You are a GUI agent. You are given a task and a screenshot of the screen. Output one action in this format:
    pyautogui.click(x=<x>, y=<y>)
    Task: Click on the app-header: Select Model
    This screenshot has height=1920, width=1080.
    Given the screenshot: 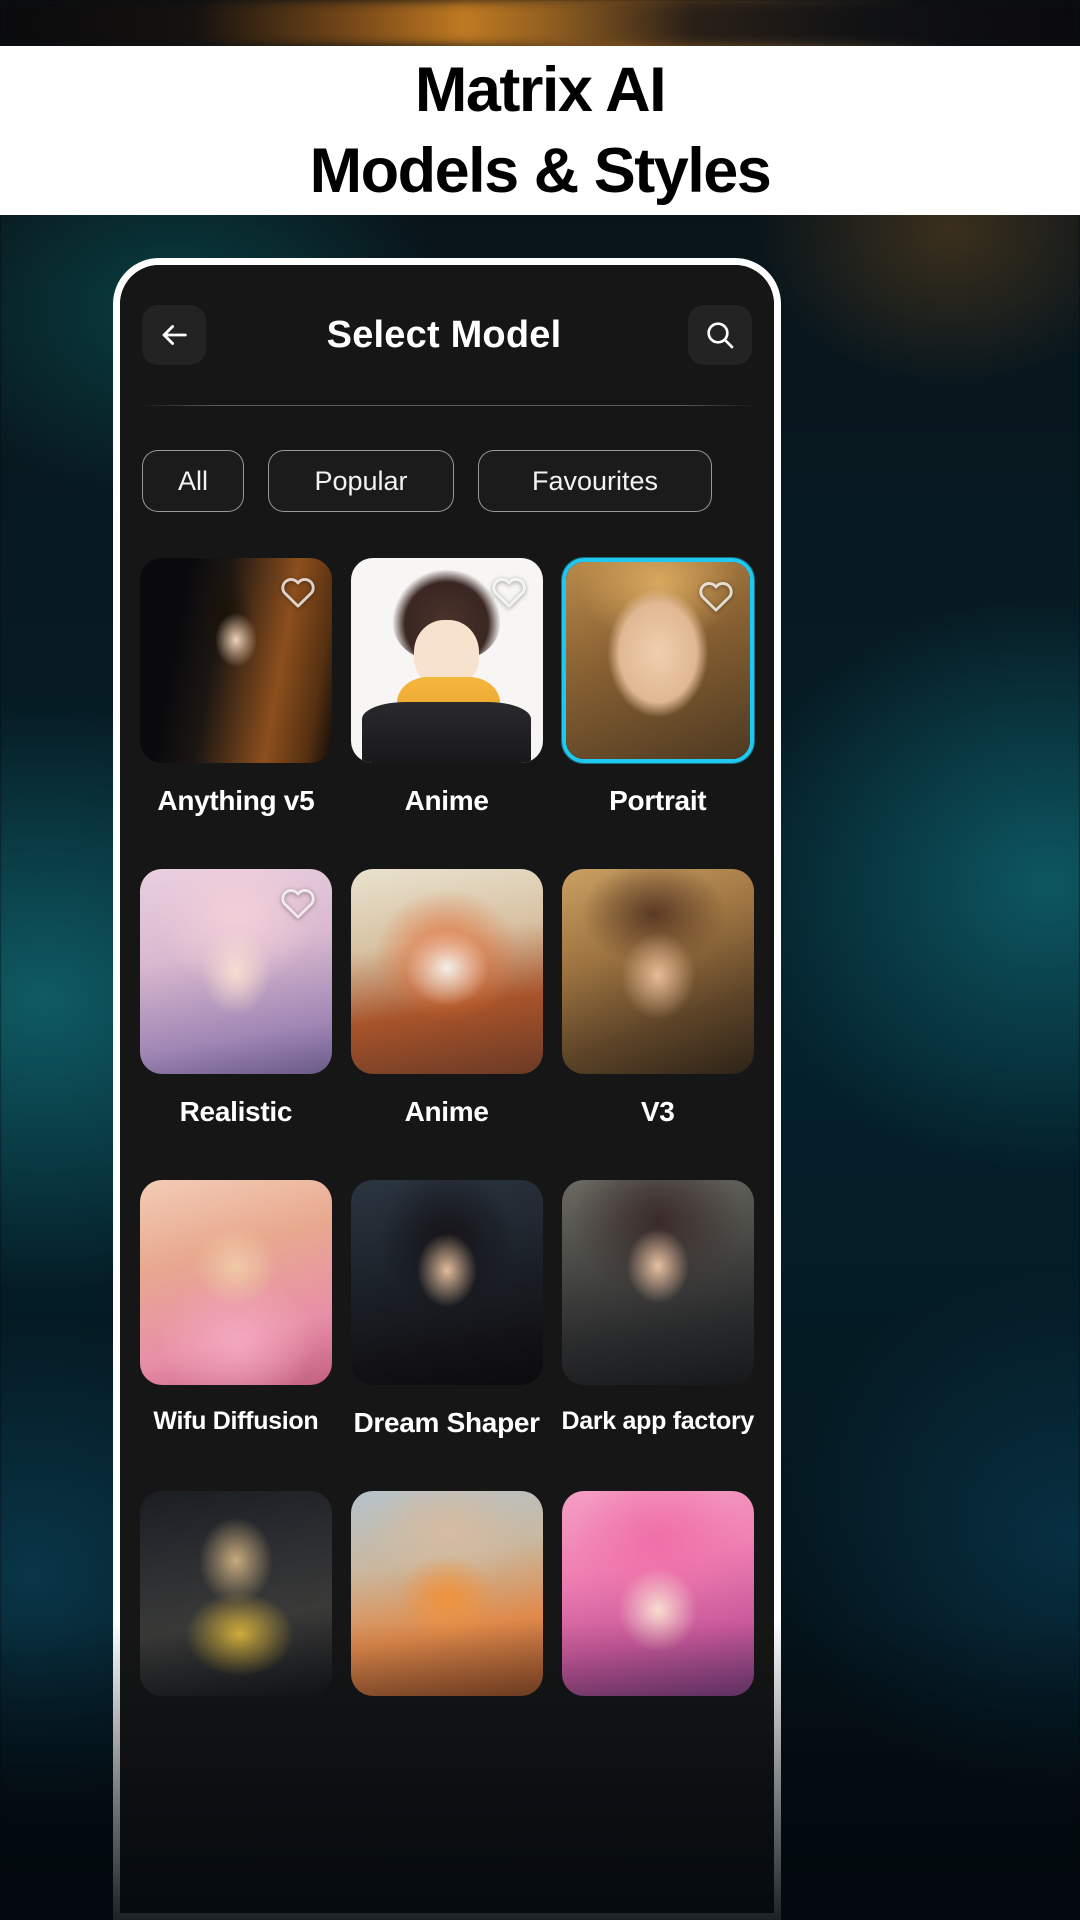 What is the action you would take?
    pyautogui.click(x=447, y=335)
    